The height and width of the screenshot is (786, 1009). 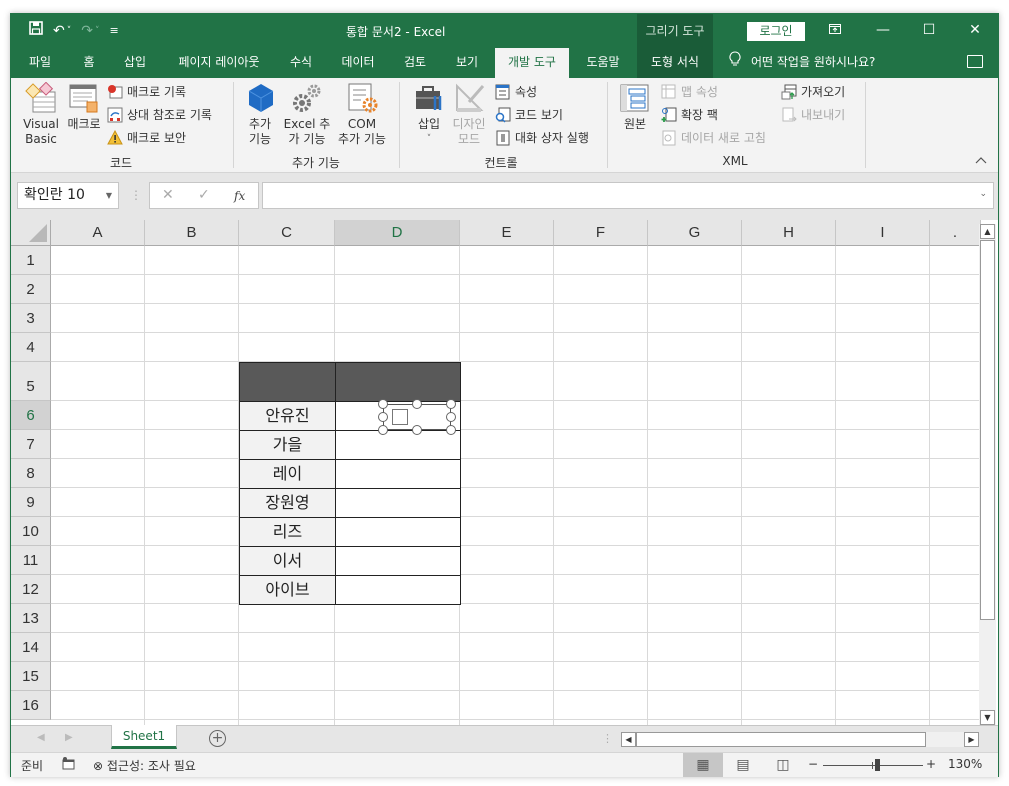 What do you see at coordinates (239, 196) in the screenshot?
I see `insert-function-icon: fx` at bounding box center [239, 196].